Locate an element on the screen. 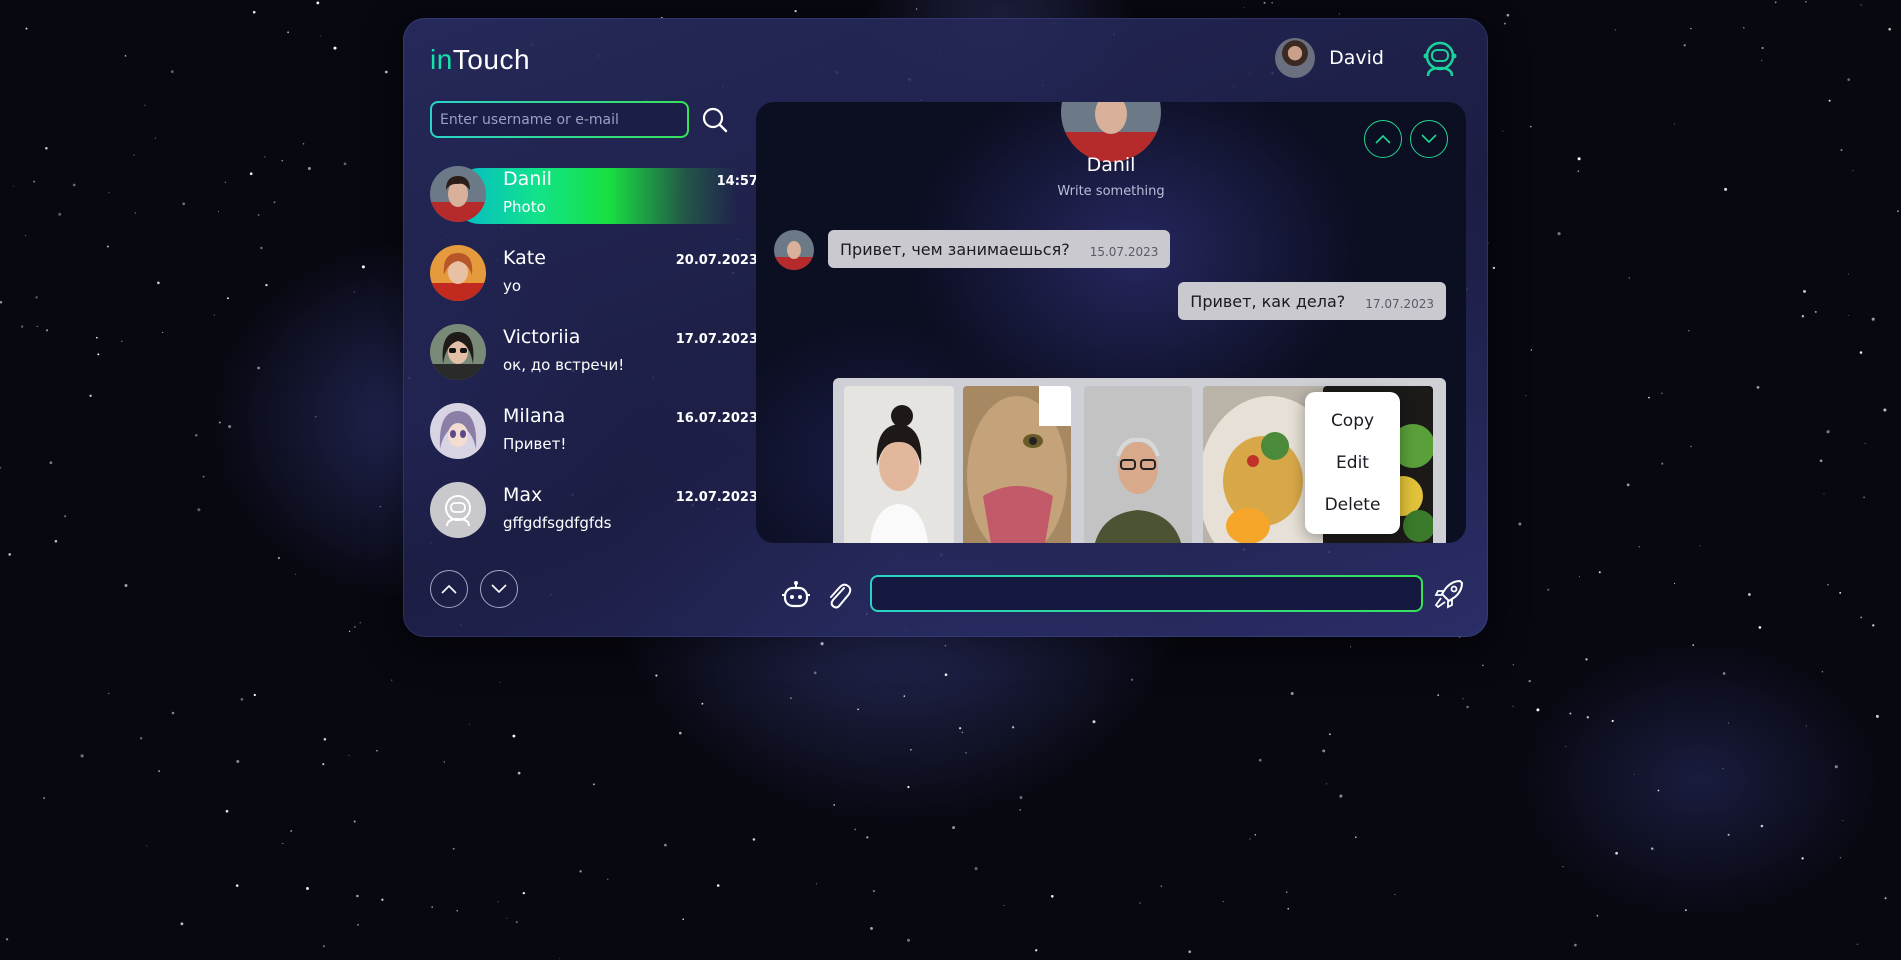 The height and width of the screenshot is (960, 1901). contact-item: Max gffgdfsgdfgfds 12.07.2023 is located at coordinates (594, 510).